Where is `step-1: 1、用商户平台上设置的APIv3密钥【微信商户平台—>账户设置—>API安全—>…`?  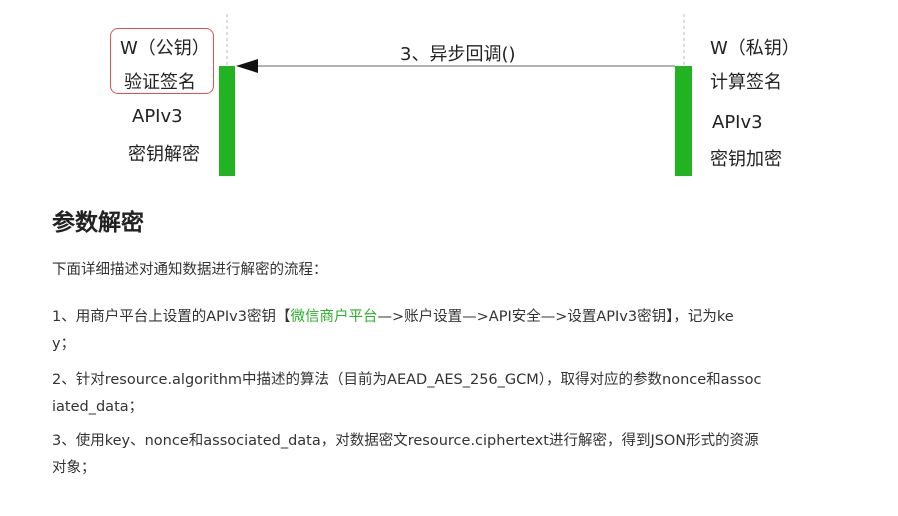 step-1: 1、用商户平台上设置的APIv3密钥【微信商户平台—>账户设置—>API安全—>… is located at coordinates (462, 331).